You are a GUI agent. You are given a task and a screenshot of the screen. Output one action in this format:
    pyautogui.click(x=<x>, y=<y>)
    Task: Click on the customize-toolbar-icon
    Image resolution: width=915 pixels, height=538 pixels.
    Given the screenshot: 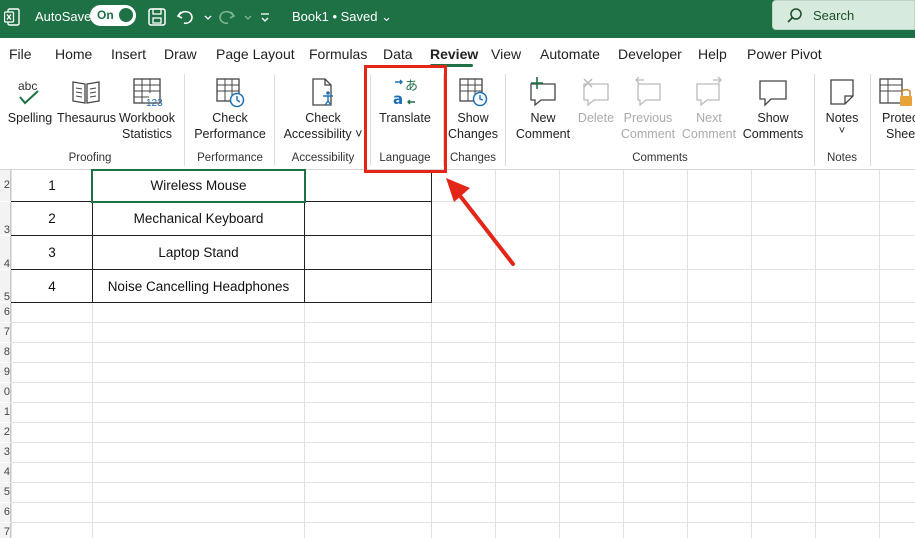 What is the action you would take?
    pyautogui.click(x=265, y=17)
    